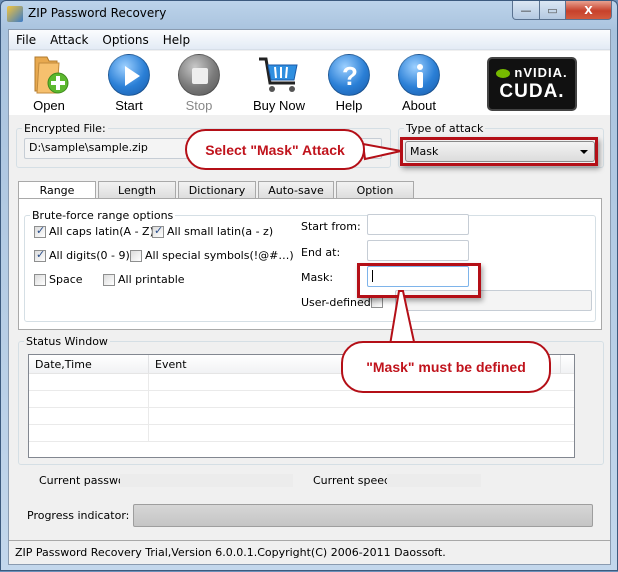 Image resolution: width=618 pixels, height=572 pixels. Describe the element at coordinates (101, 231) in the screenshot. I see `caps-latin-label: All caps latin(A - Z)` at that location.